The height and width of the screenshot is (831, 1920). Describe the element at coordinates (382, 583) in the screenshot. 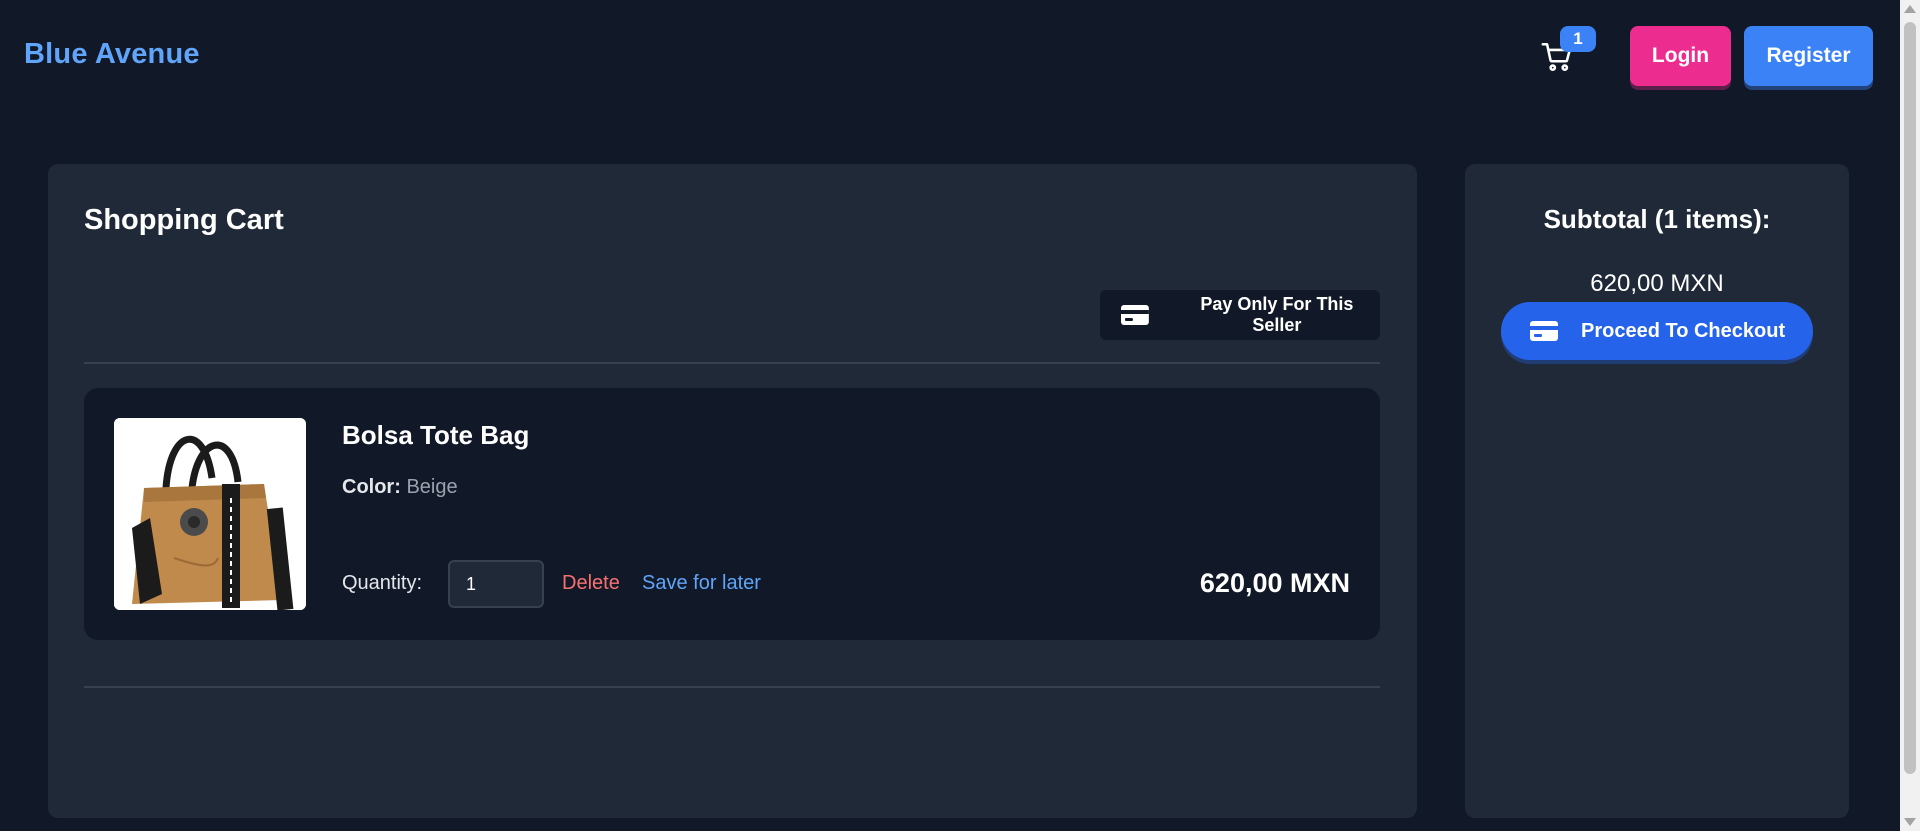

I see `quantity-label: Quantity:` at that location.